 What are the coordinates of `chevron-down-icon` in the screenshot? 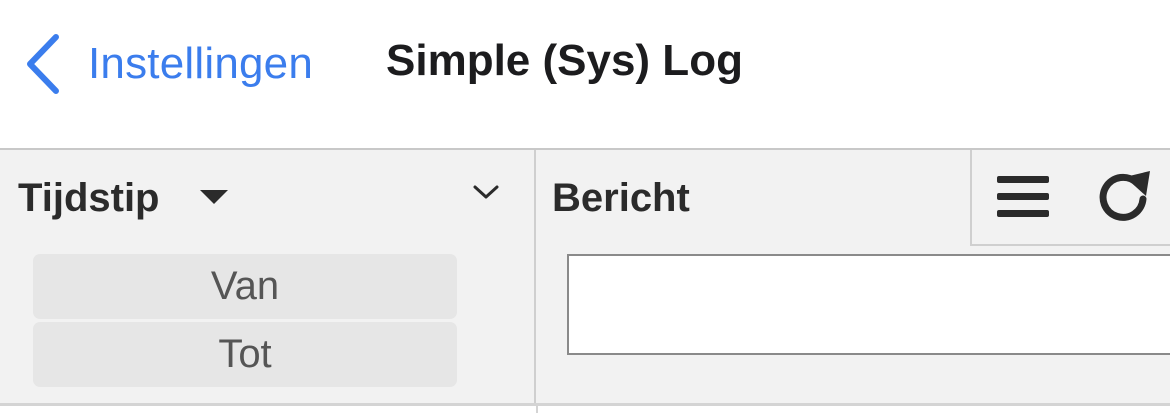 It's located at (486, 194).